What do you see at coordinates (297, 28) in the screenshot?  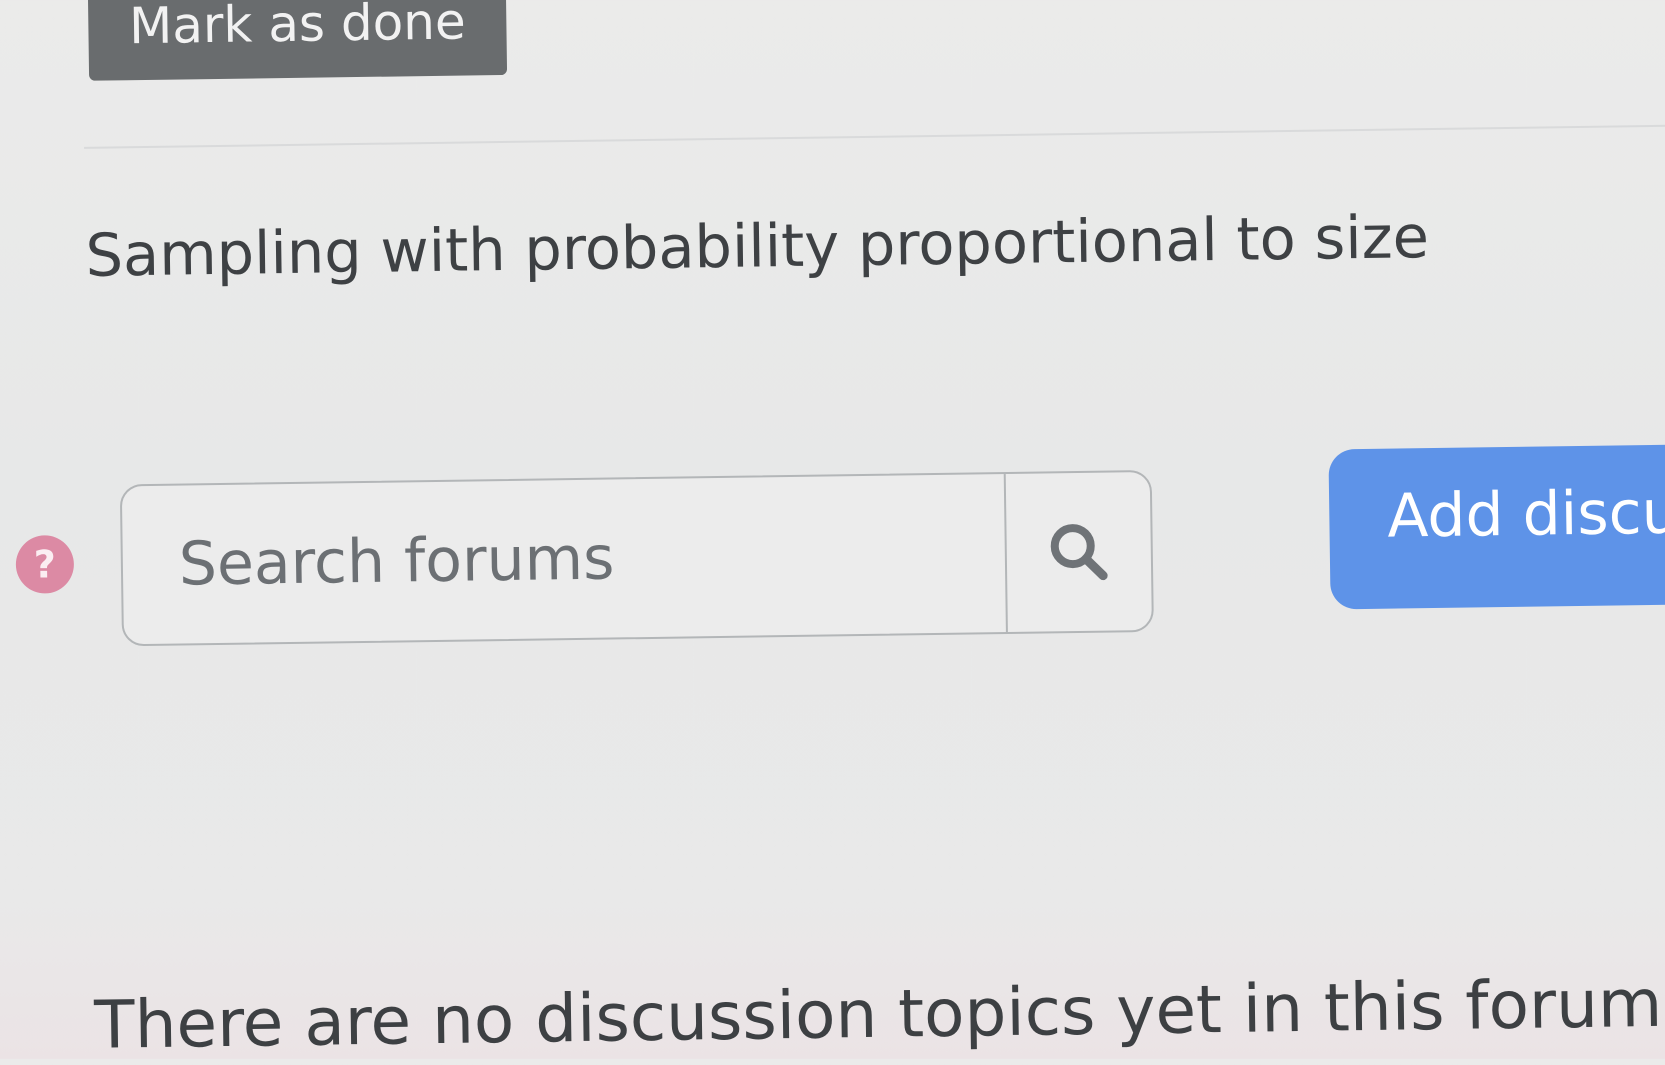 I see `mark-as-done-label: Mark as done` at bounding box center [297, 28].